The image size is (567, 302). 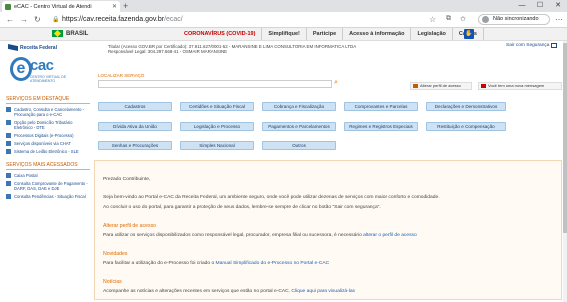 I want to click on favorites-icon: ✩, so click(x=463, y=19).